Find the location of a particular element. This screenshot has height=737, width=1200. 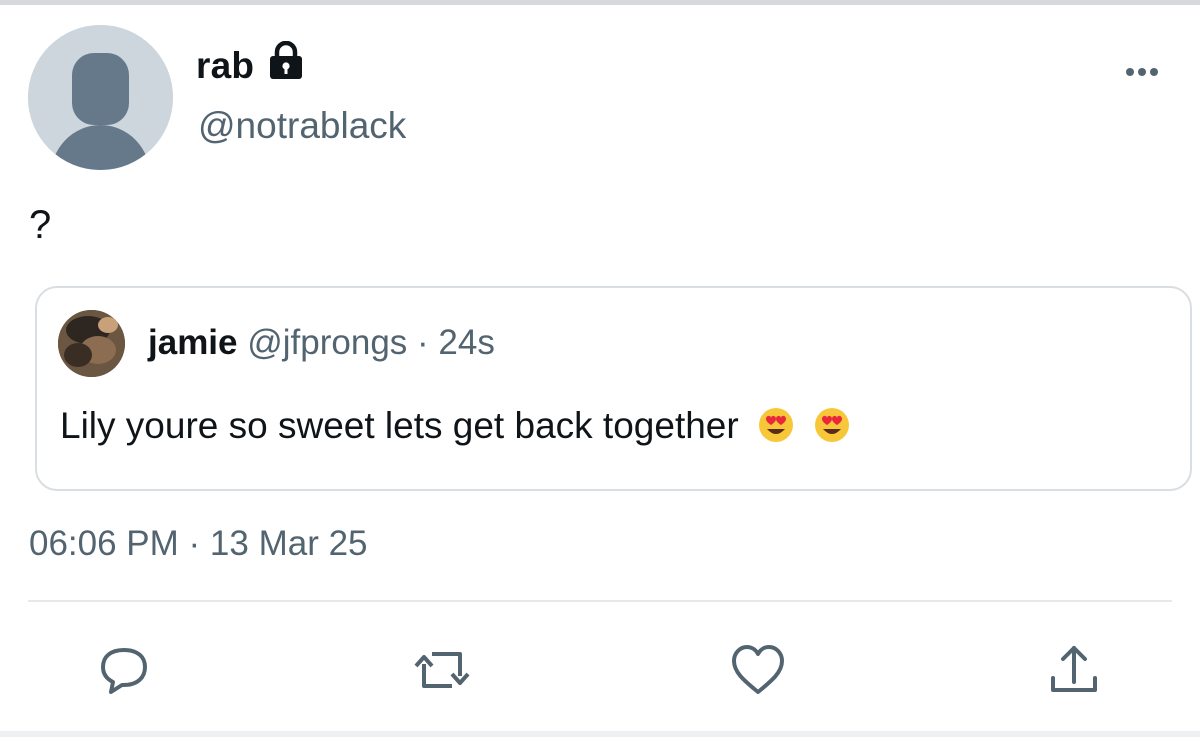

heart-icon is located at coordinates (758, 669).